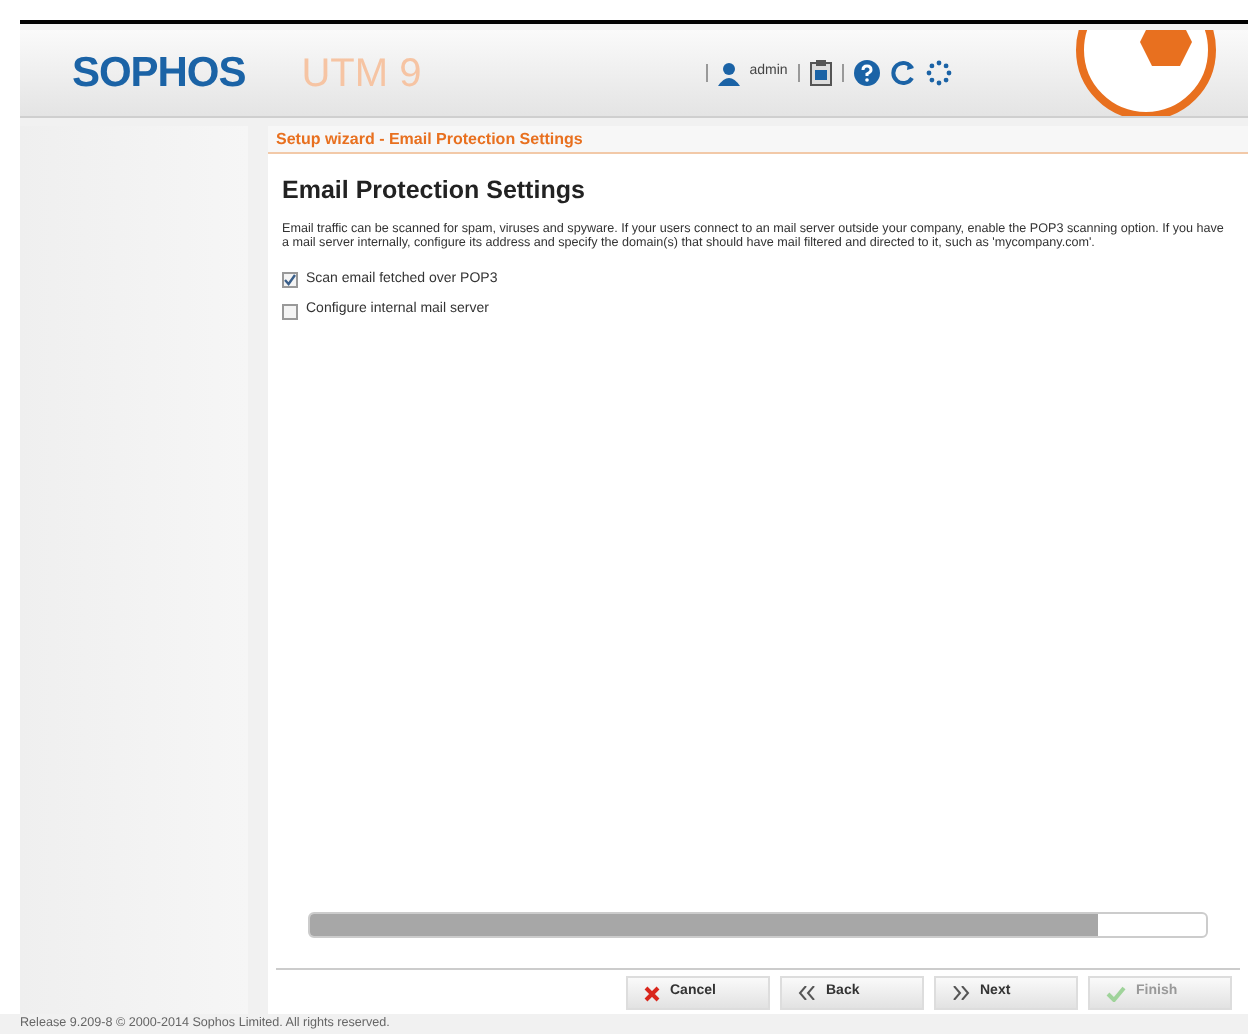 The image size is (1248, 1034). What do you see at coordinates (820, 73) in the screenshot?
I see `clipboard-icon` at bounding box center [820, 73].